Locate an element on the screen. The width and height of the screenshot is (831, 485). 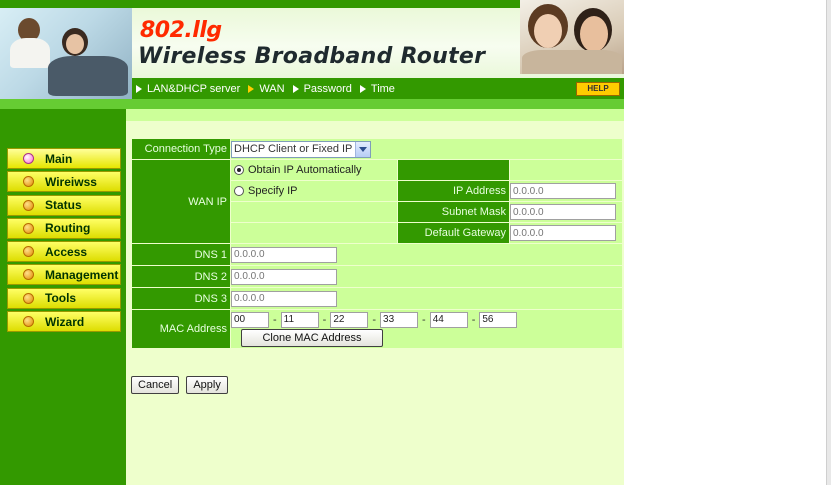
sidebar-item-access: Access is located at coordinates (64, 252).